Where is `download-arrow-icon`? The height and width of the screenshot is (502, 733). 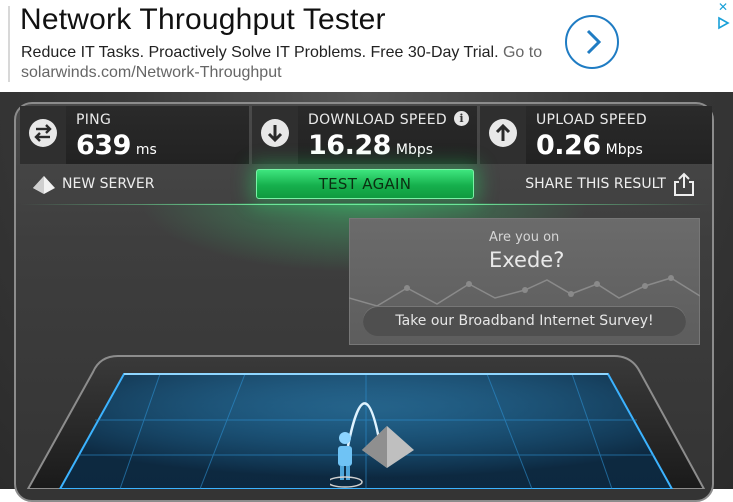
download-arrow-icon is located at coordinates (275, 133).